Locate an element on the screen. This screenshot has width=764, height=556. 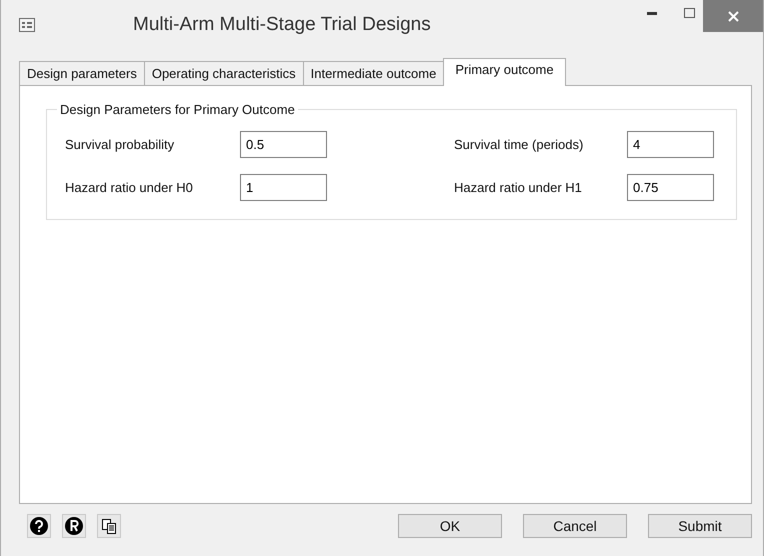
tab: Primary outcome is located at coordinates (504, 72).